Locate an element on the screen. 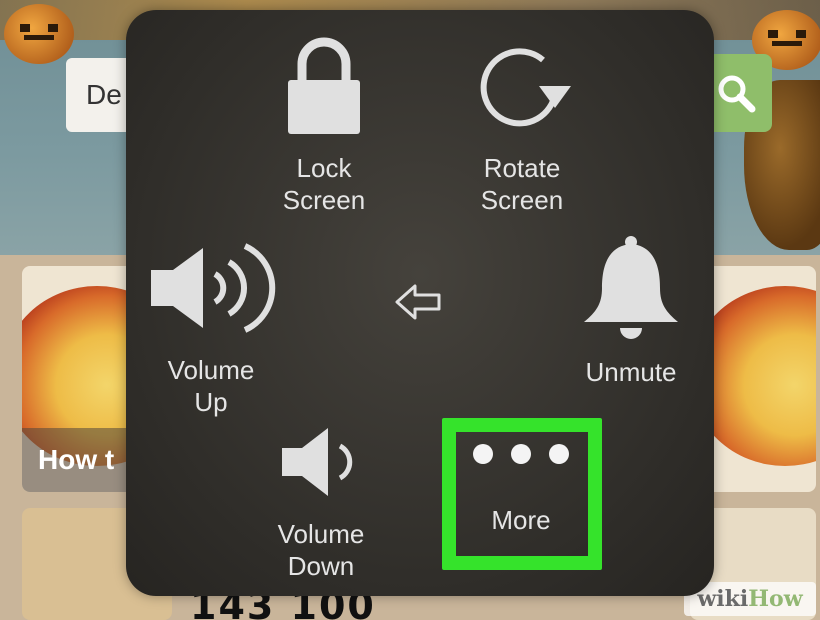 This screenshot has width=820, height=620. lock-icon is located at coordinates (324, 85).